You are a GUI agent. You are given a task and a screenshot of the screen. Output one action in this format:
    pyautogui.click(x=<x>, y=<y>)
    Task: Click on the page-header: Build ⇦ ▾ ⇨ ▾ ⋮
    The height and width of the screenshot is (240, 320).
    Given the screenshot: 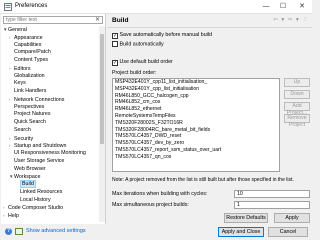 What is the action you would take?
    pyautogui.click(x=209, y=21)
    